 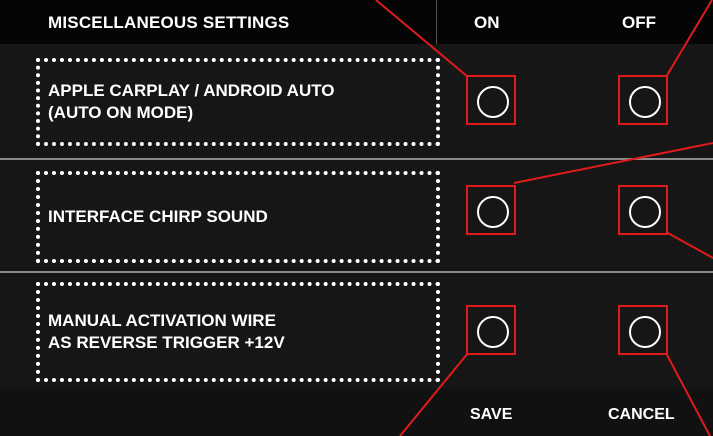 I want to click on column-header-off: OFF, so click(x=639, y=22).